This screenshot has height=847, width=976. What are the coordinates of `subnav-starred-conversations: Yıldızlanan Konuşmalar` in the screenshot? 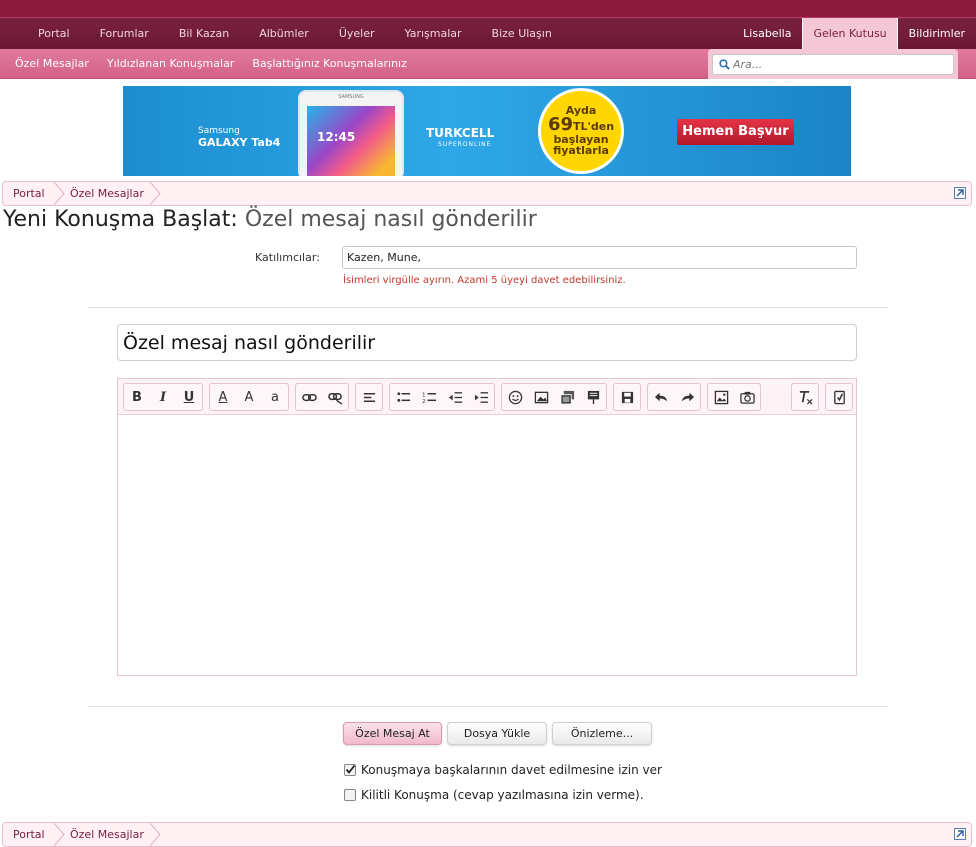 It's located at (170, 63).